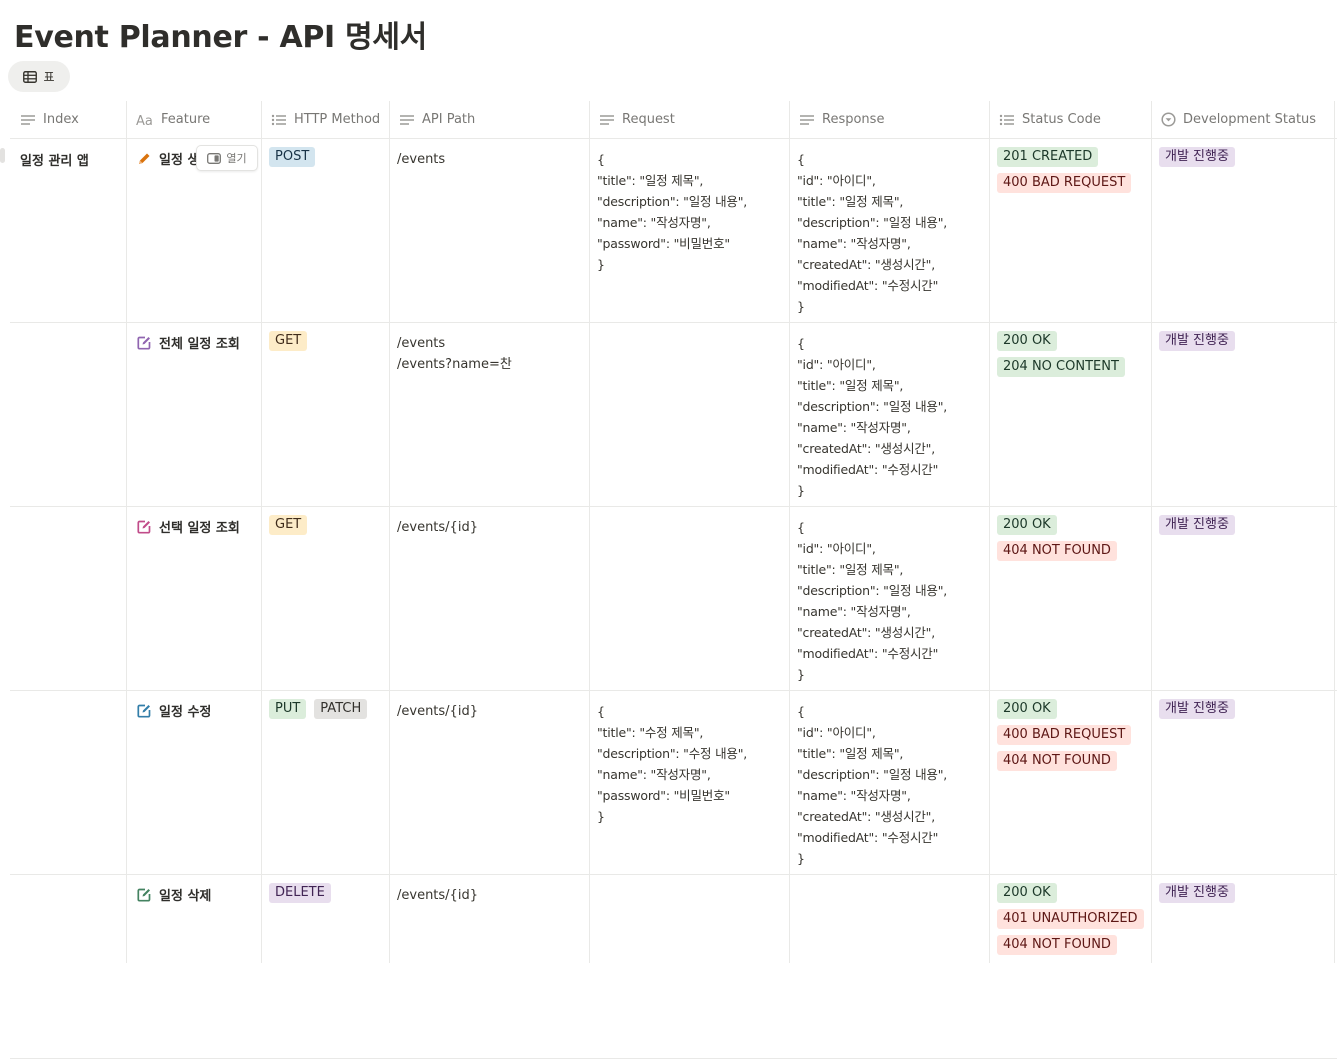 The image size is (1337, 1059). I want to click on open-page-button: 열기, so click(227, 158).